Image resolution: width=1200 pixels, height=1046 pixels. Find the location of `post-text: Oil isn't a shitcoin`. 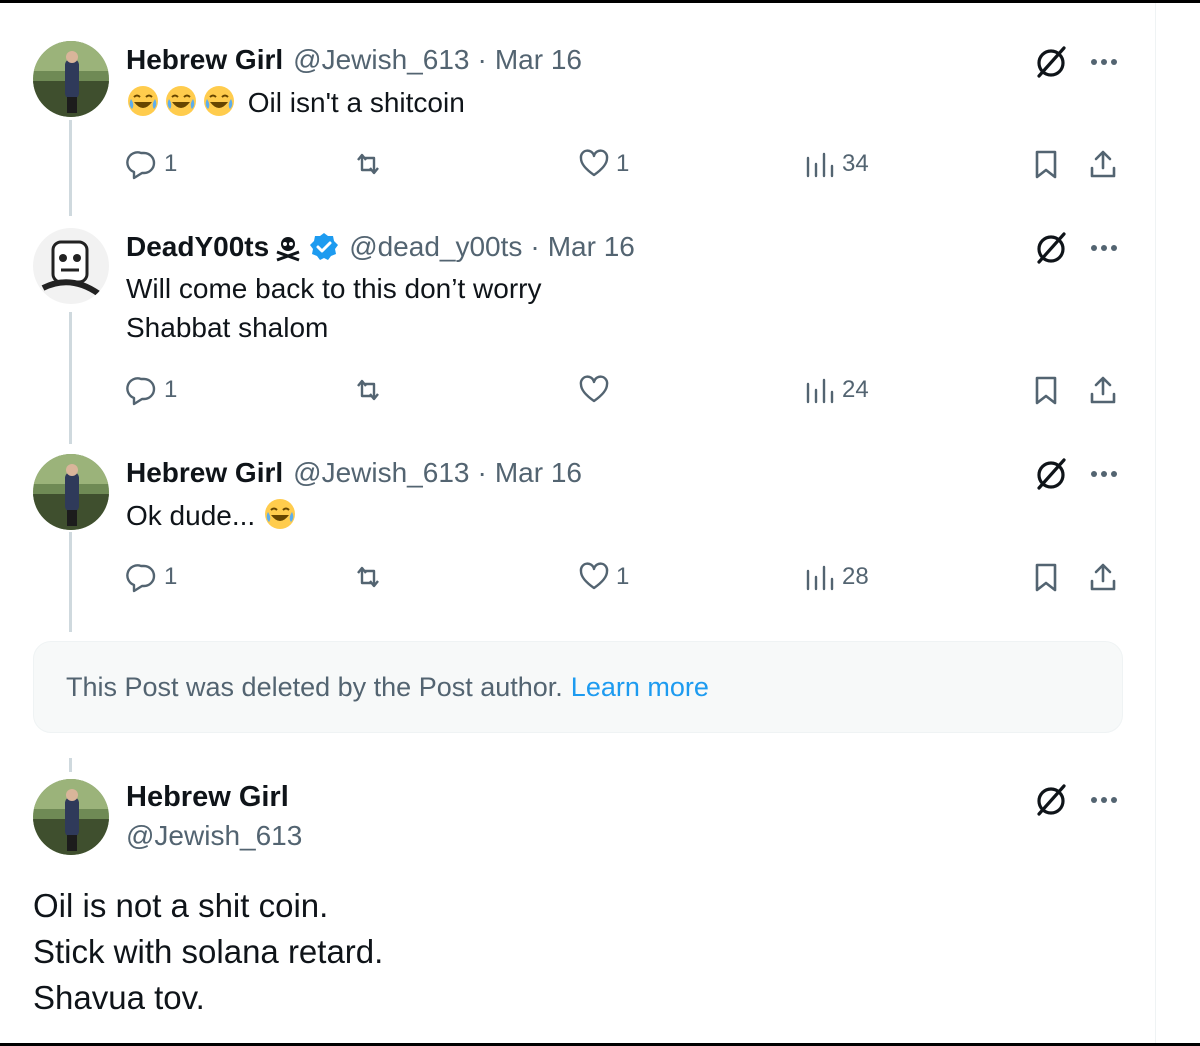

post-text: Oil isn't a shitcoin is located at coordinates (295, 103).